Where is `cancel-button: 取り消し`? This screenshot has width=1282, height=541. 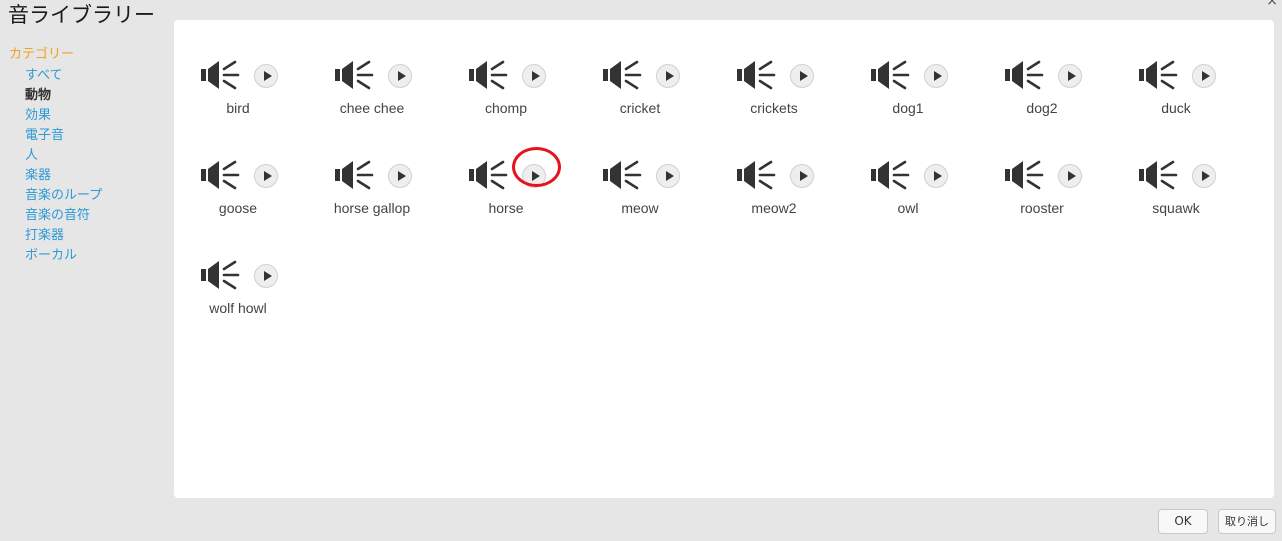 cancel-button: 取り消し is located at coordinates (1247, 521).